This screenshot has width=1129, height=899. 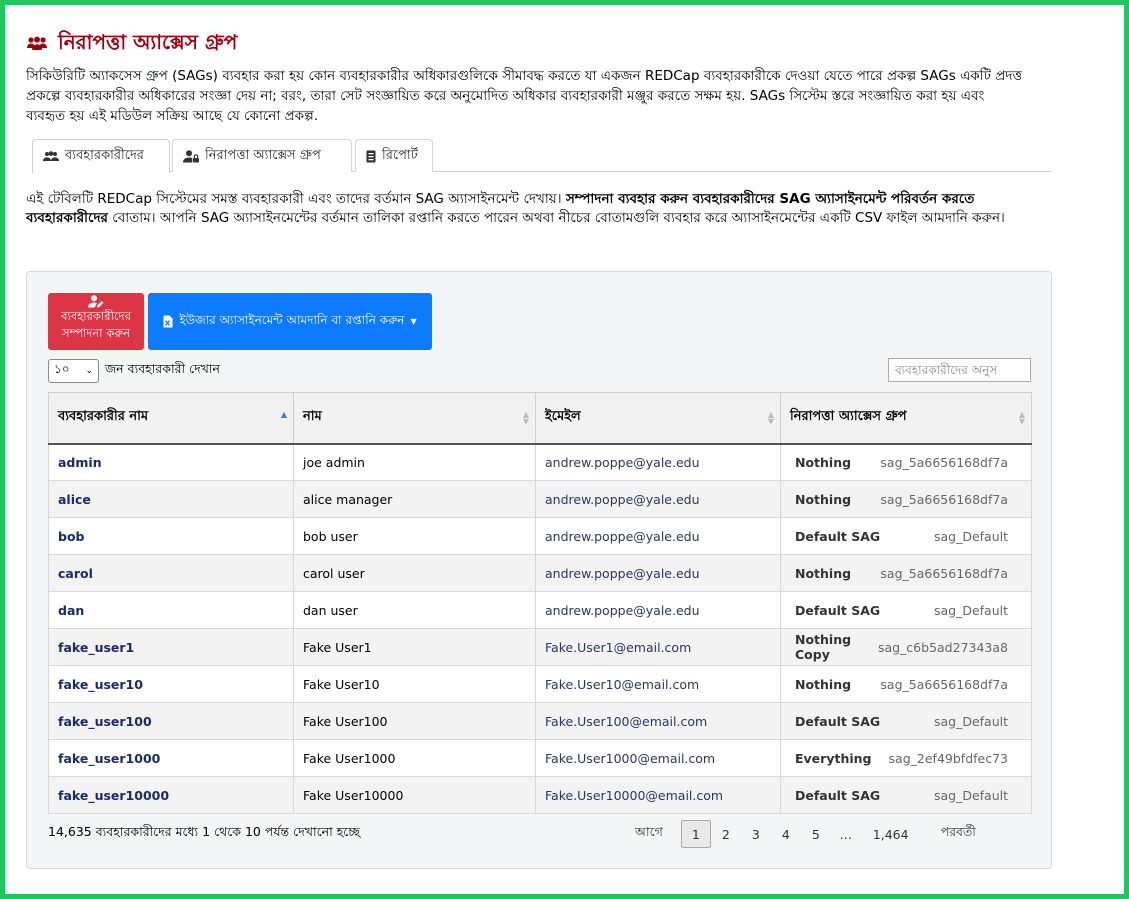 I want to click on user-email: Fake.User100@email.com, so click(x=626, y=721).